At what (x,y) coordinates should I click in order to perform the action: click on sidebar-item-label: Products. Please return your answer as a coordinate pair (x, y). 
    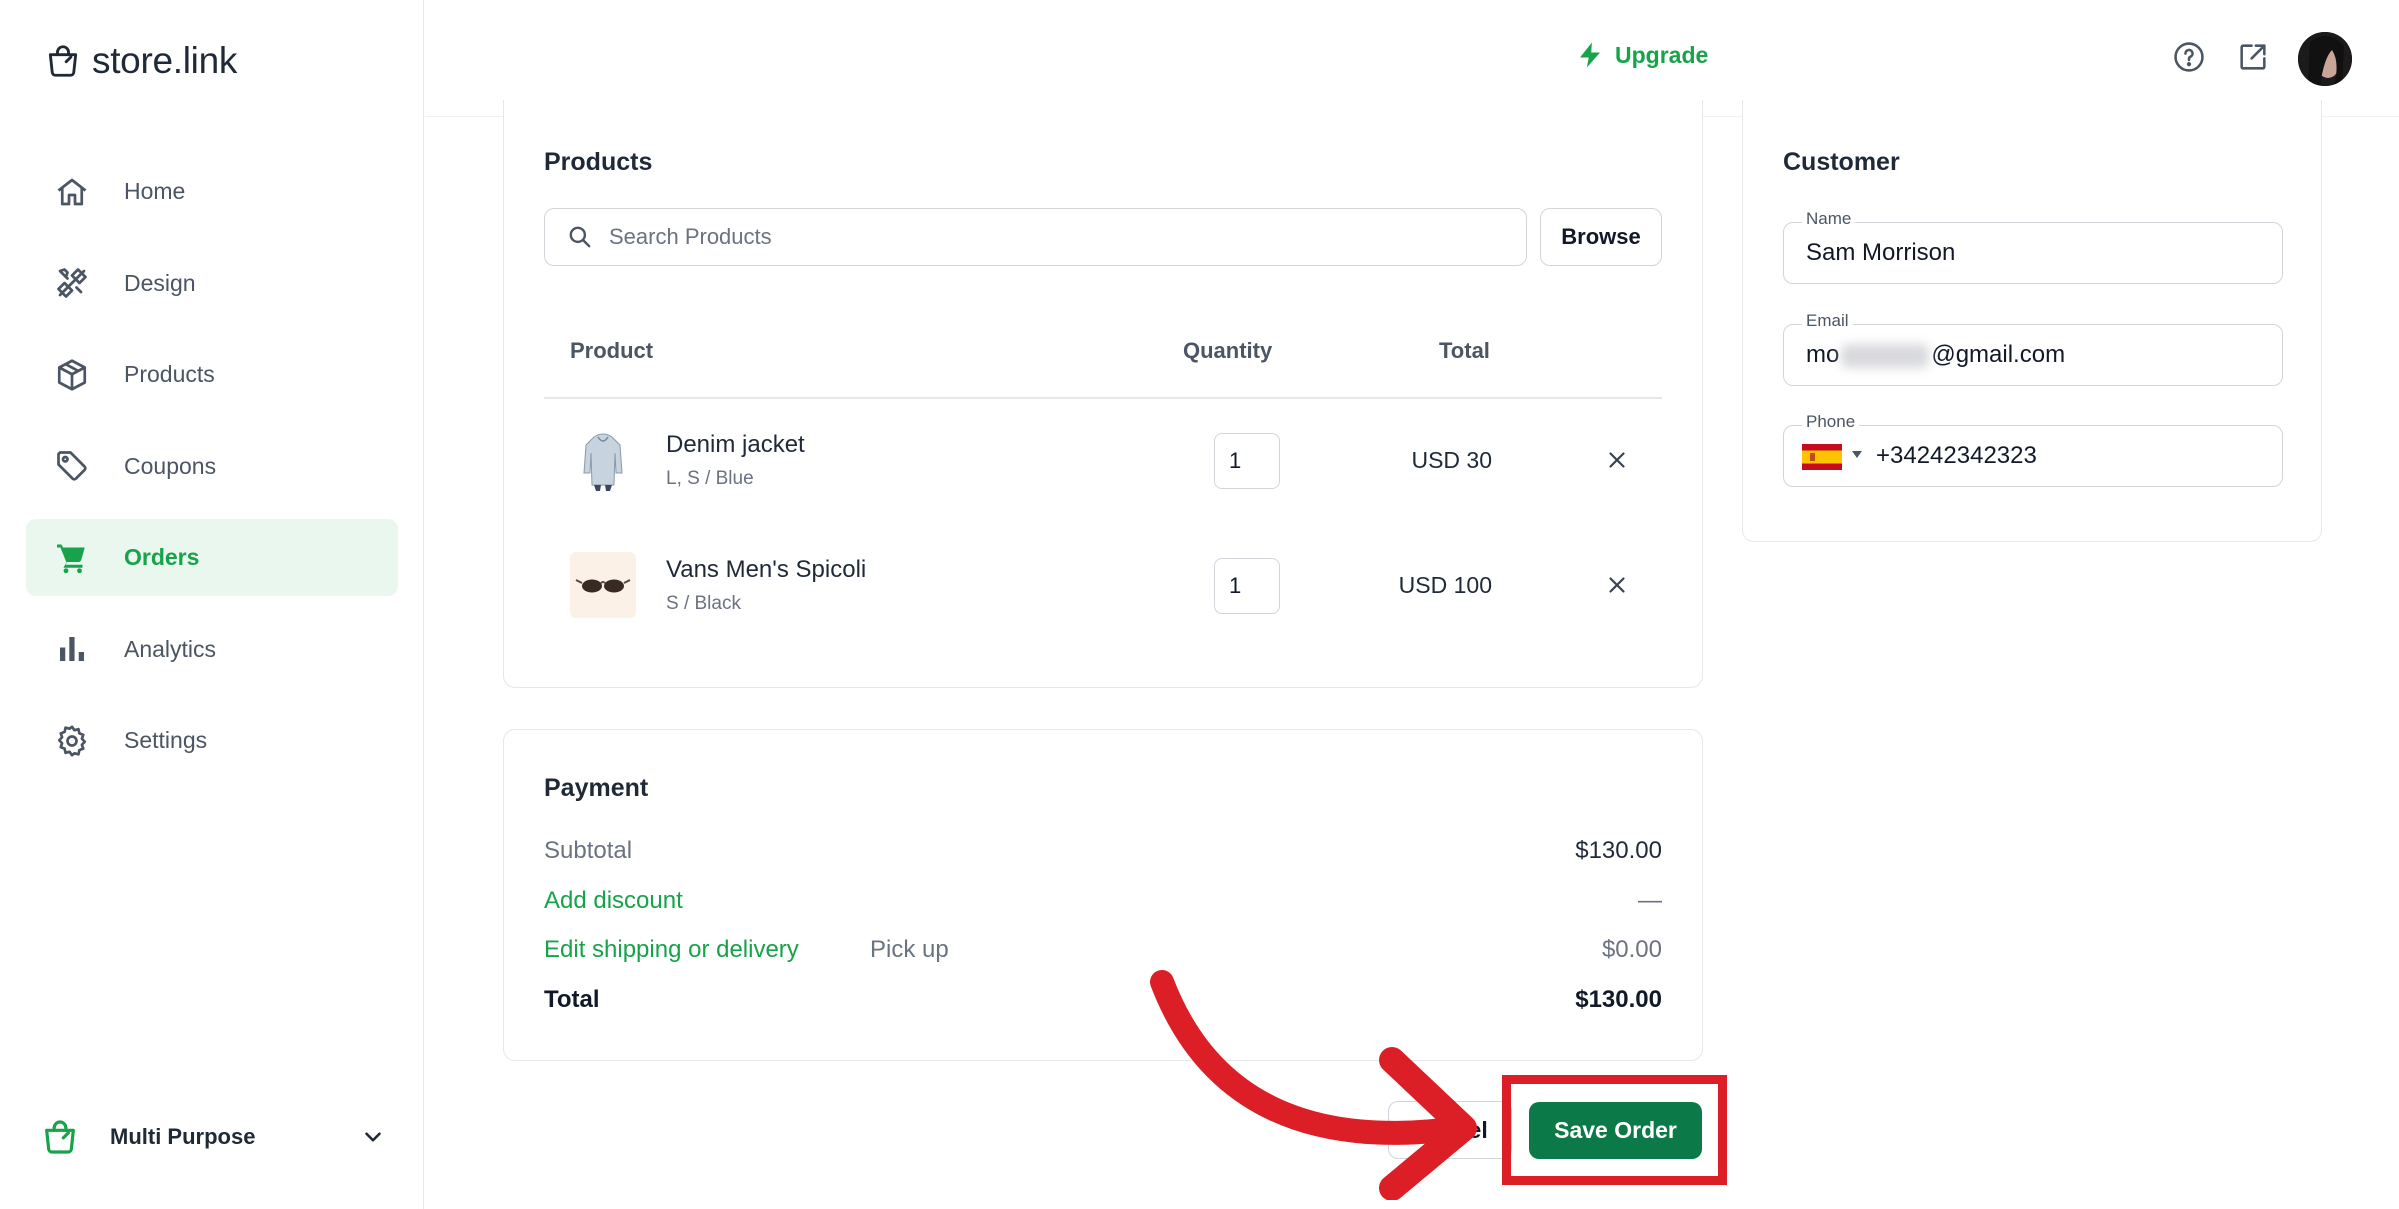
    Looking at the image, I should click on (169, 374).